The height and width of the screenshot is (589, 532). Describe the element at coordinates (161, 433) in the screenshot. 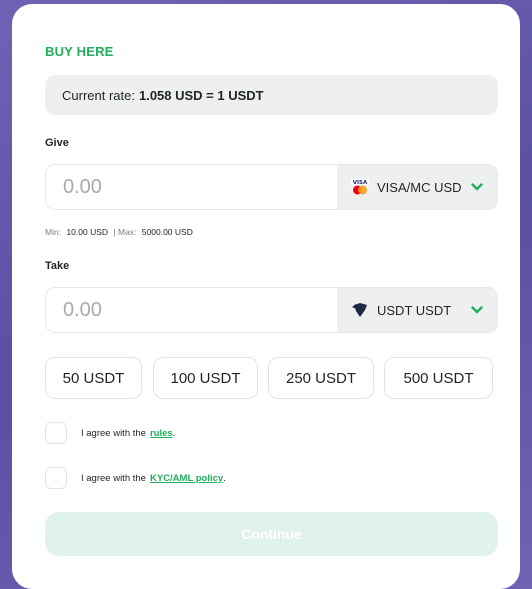

I see `rules-link: rules` at that location.